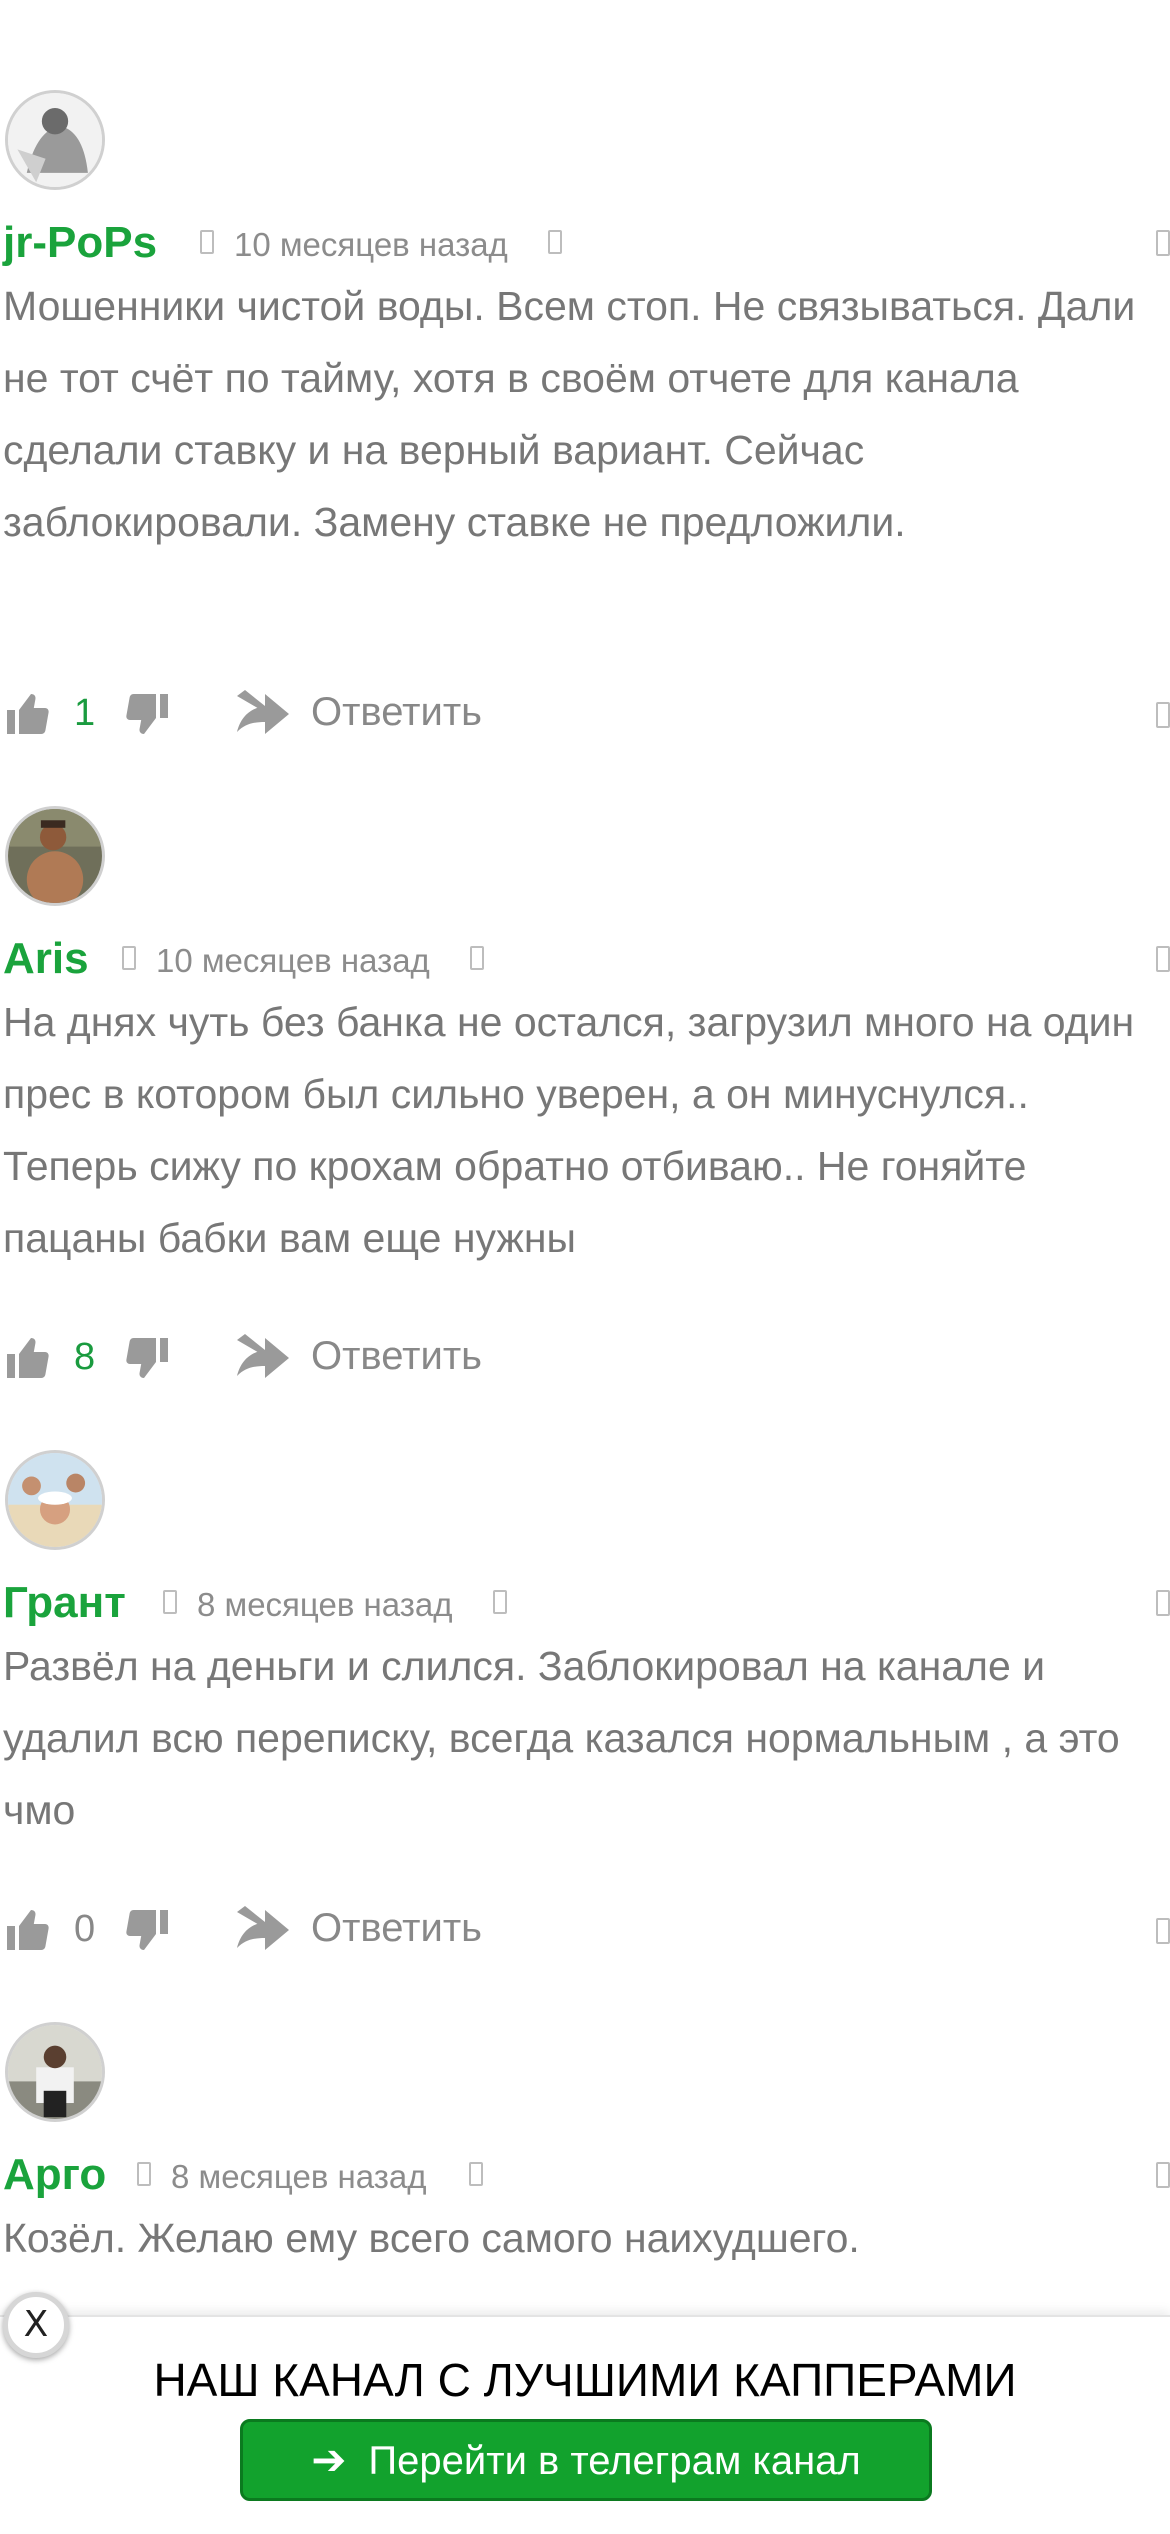  Describe the element at coordinates (585, 712) in the screenshot. I see `comment-actions: 1 Ответить` at that location.